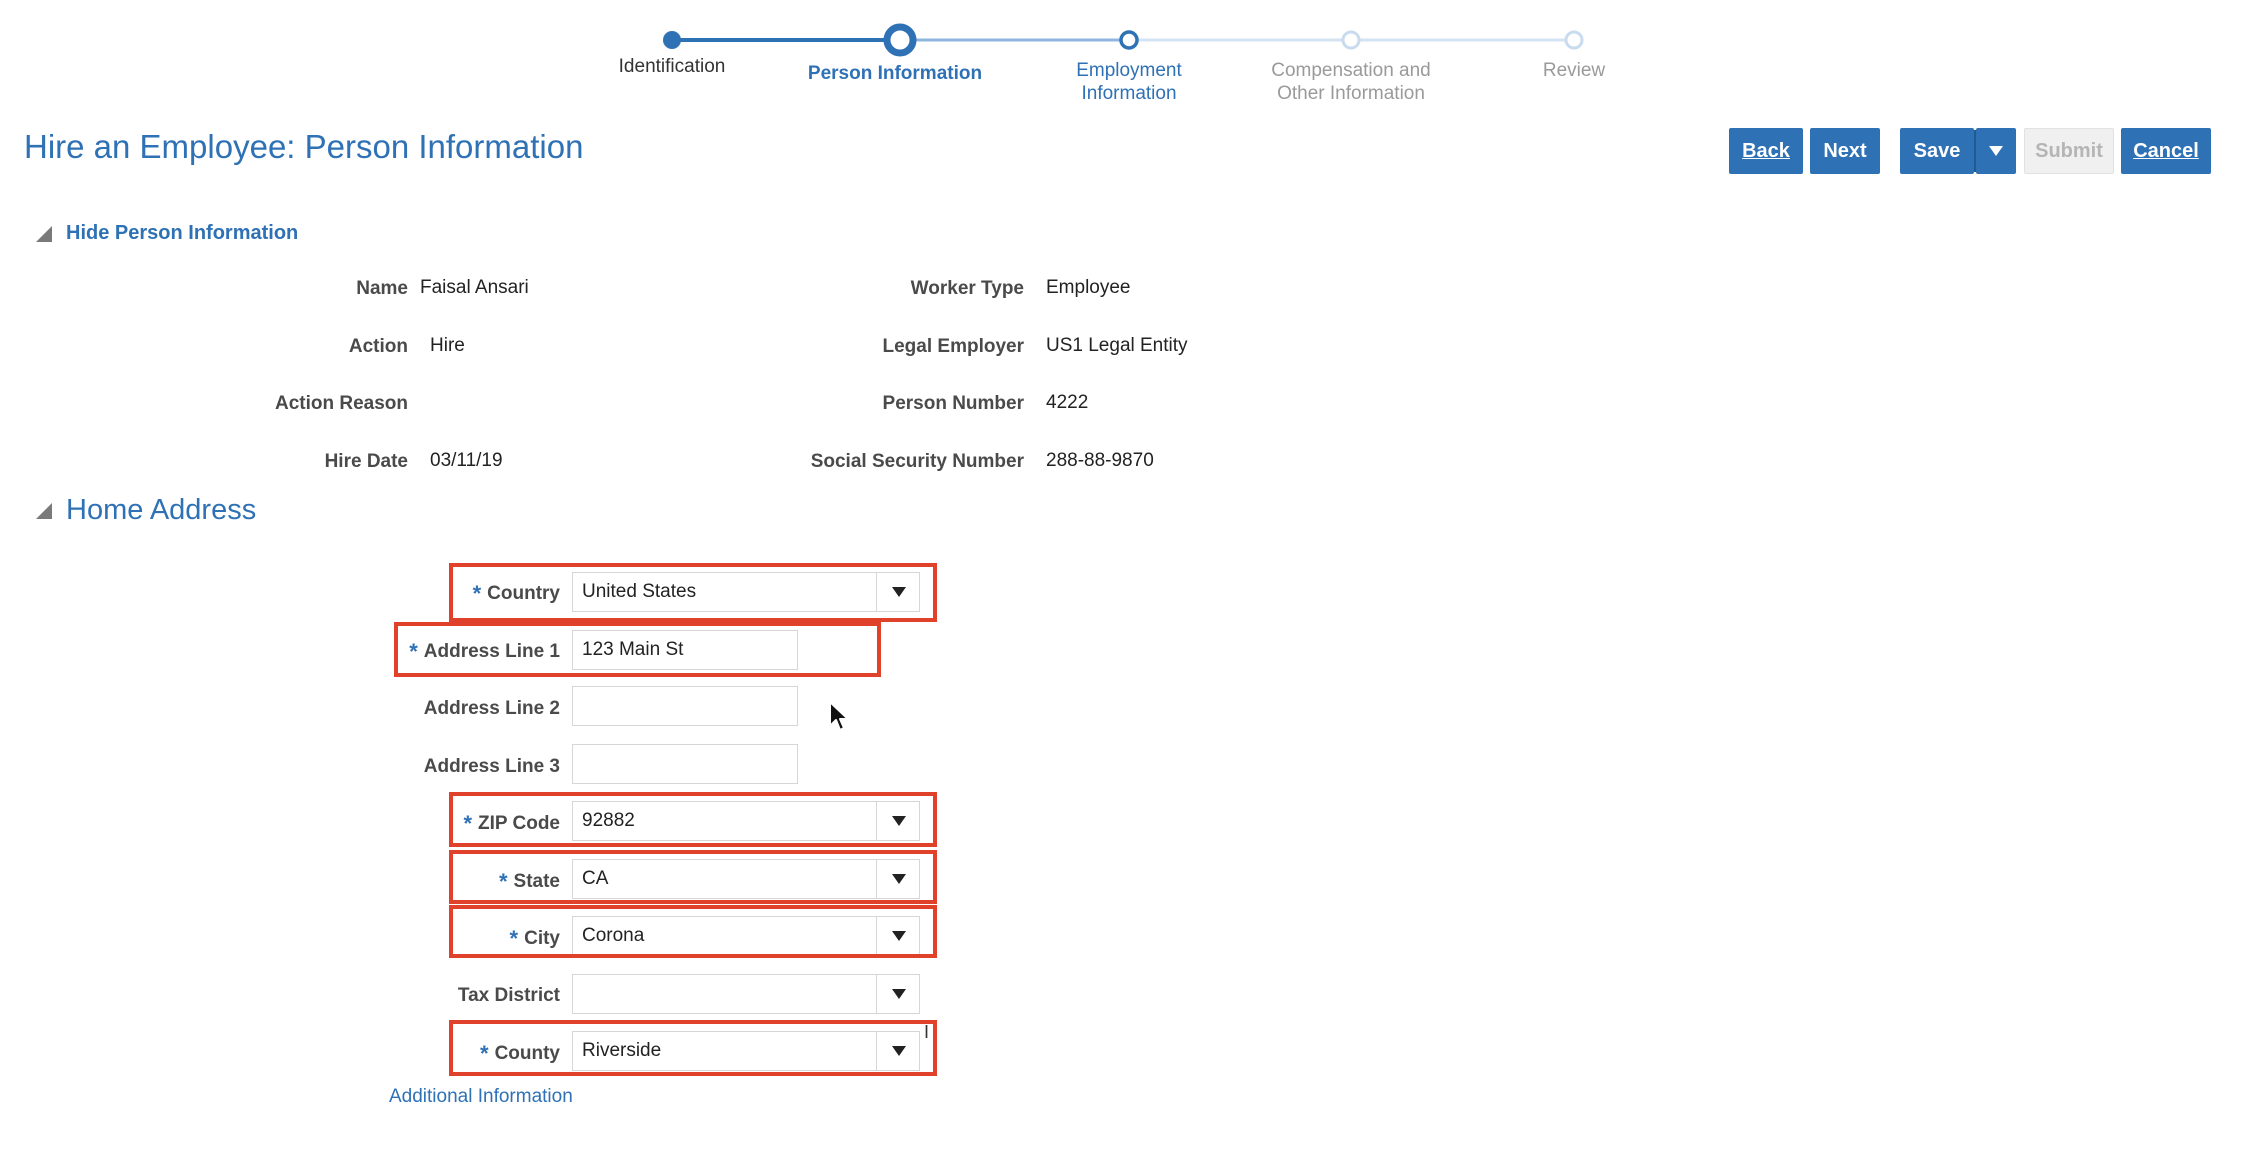 This screenshot has width=2252, height=1152. Describe the element at coordinates (447, 345) in the screenshot. I see `action-value: Hire` at that location.